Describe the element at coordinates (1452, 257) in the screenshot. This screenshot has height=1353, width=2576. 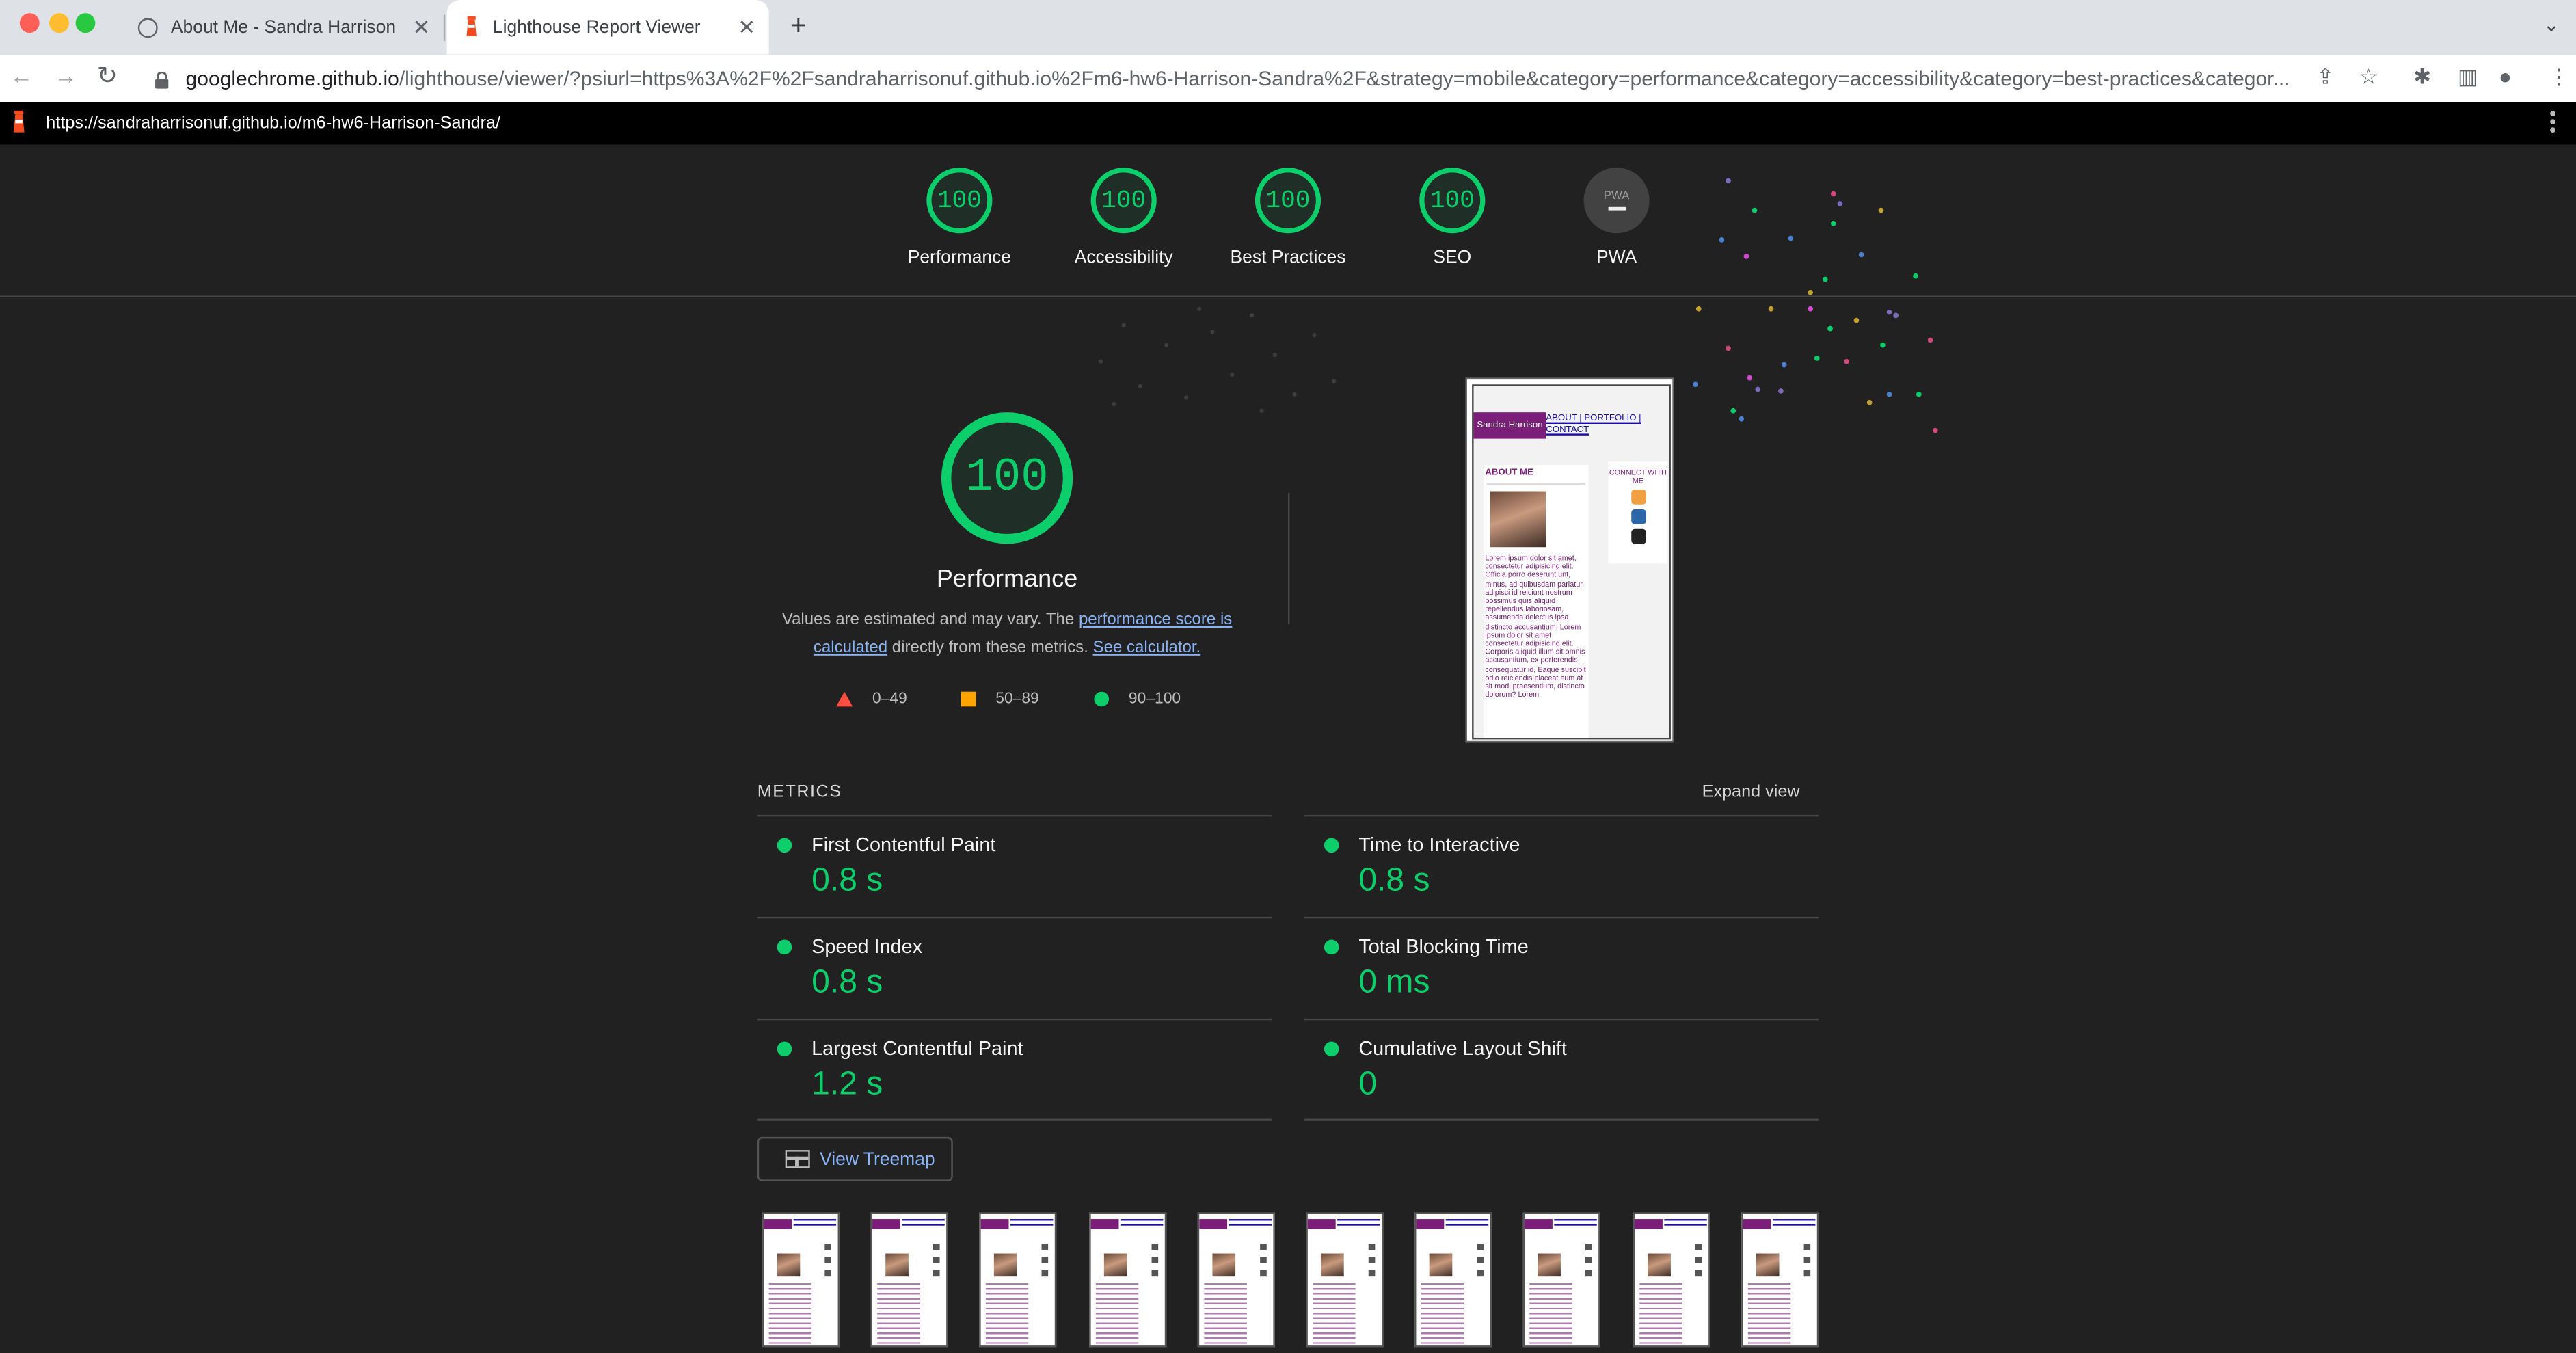
I see `gauge-label: SEO` at that location.